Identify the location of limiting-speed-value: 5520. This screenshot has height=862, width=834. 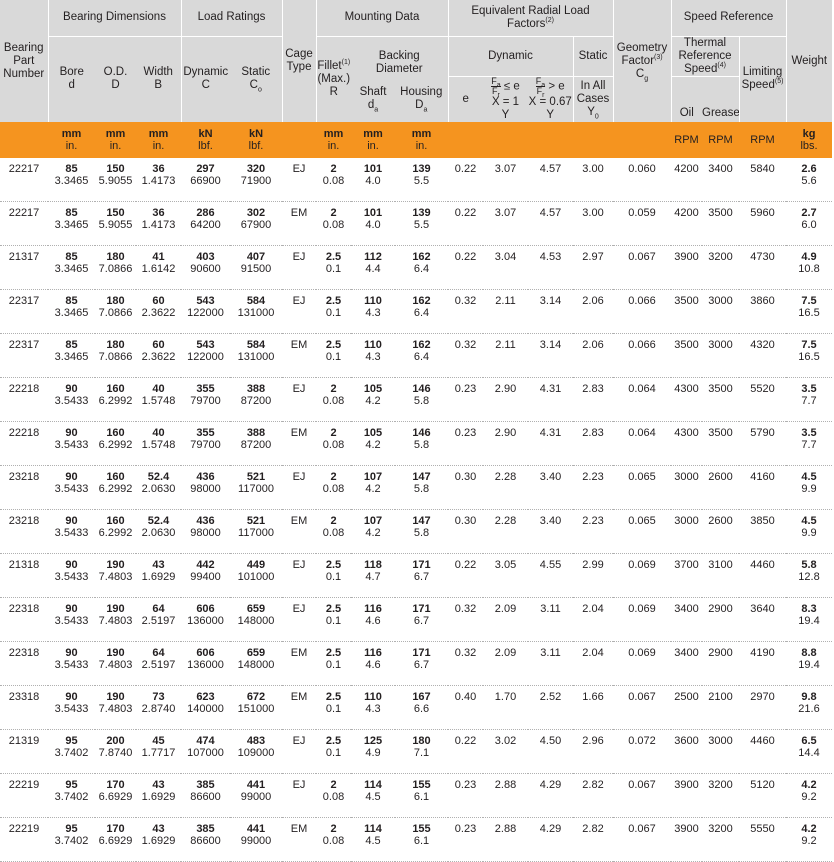
(763, 399).